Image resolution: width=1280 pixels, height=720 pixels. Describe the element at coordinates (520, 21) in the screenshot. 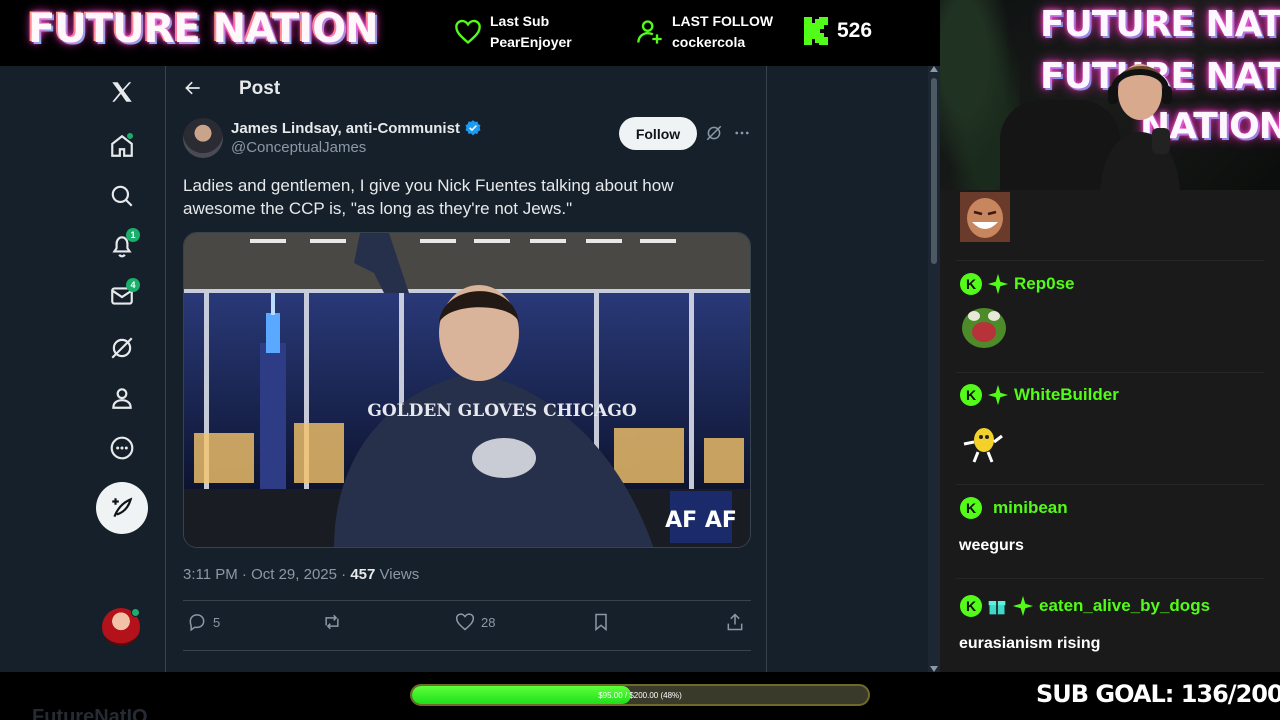

I see `last-sub-label: Last Sub` at that location.